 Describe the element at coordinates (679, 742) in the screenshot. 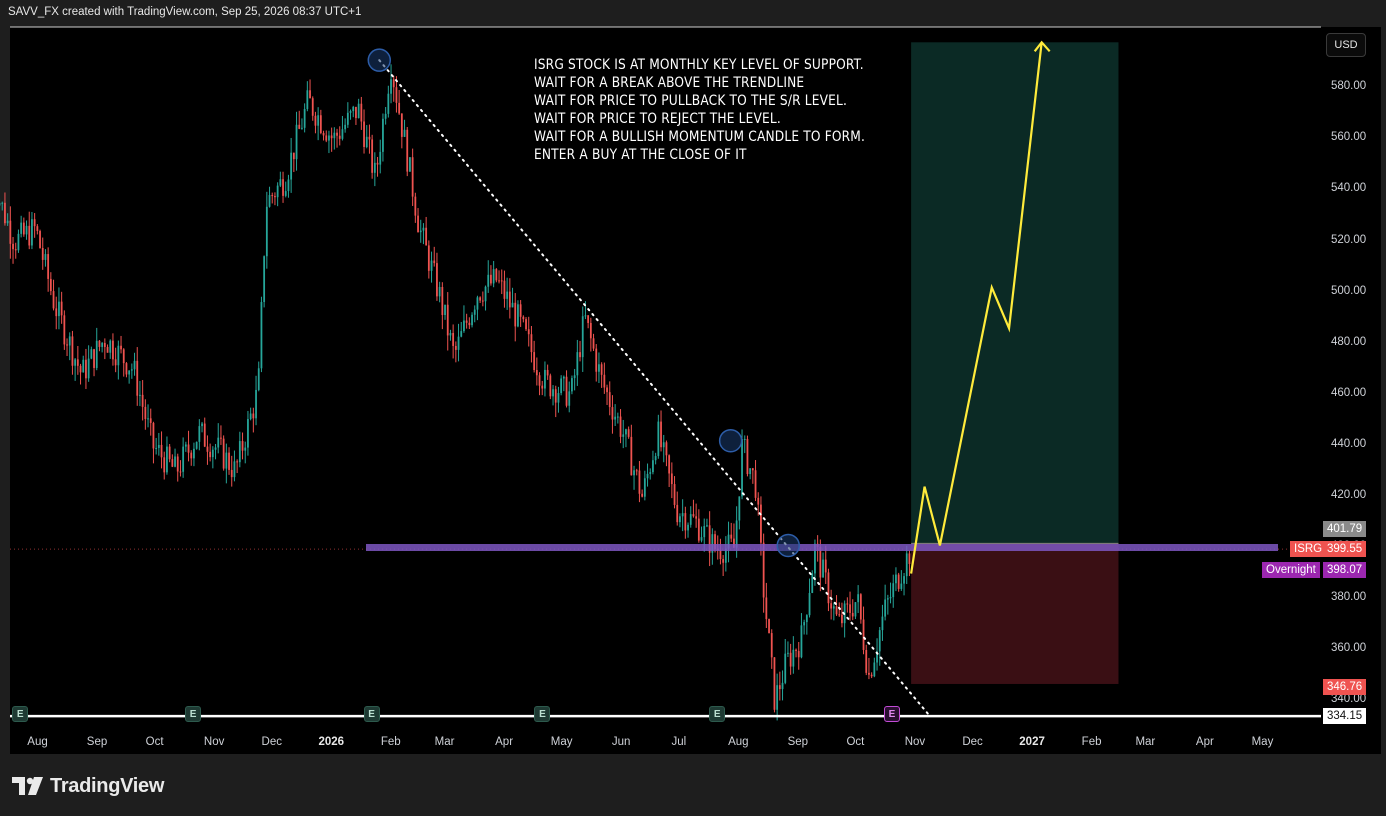

I see `time-axis-tick: Jul` at that location.